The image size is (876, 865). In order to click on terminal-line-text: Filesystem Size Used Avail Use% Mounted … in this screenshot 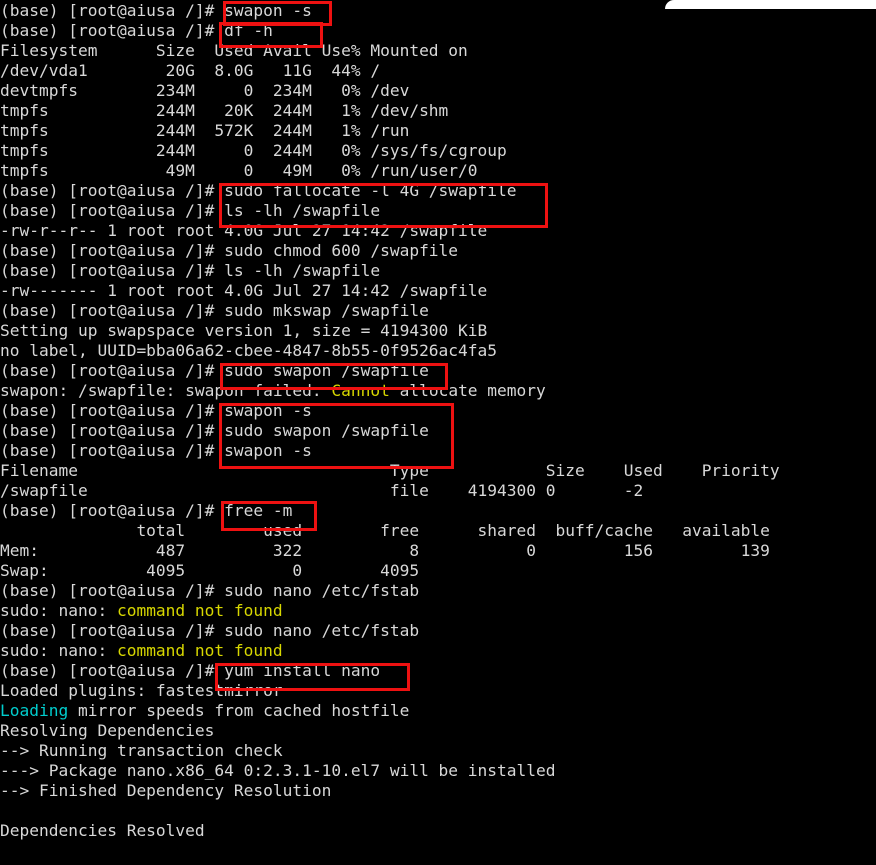, I will do `click(234, 50)`.